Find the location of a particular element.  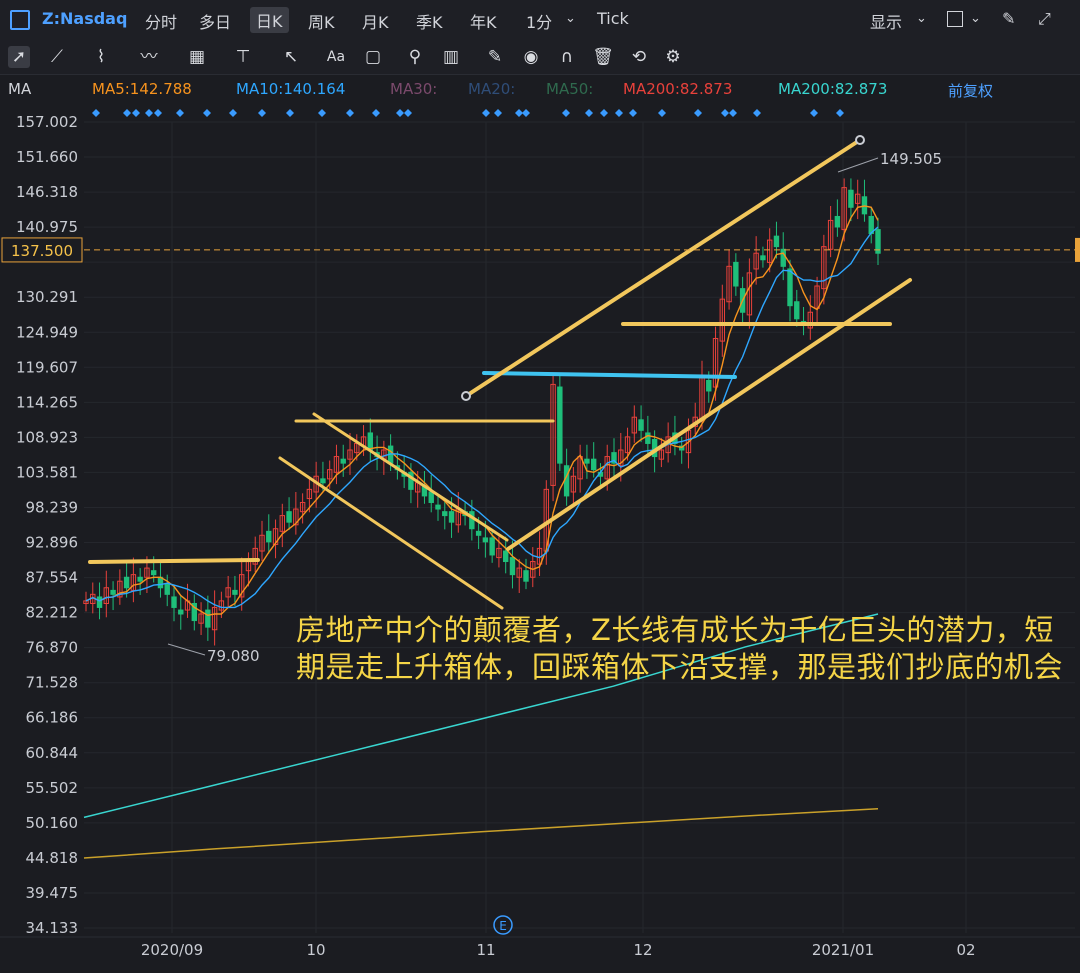

y-tick-label: 103.581 is located at coordinates (47, 472).